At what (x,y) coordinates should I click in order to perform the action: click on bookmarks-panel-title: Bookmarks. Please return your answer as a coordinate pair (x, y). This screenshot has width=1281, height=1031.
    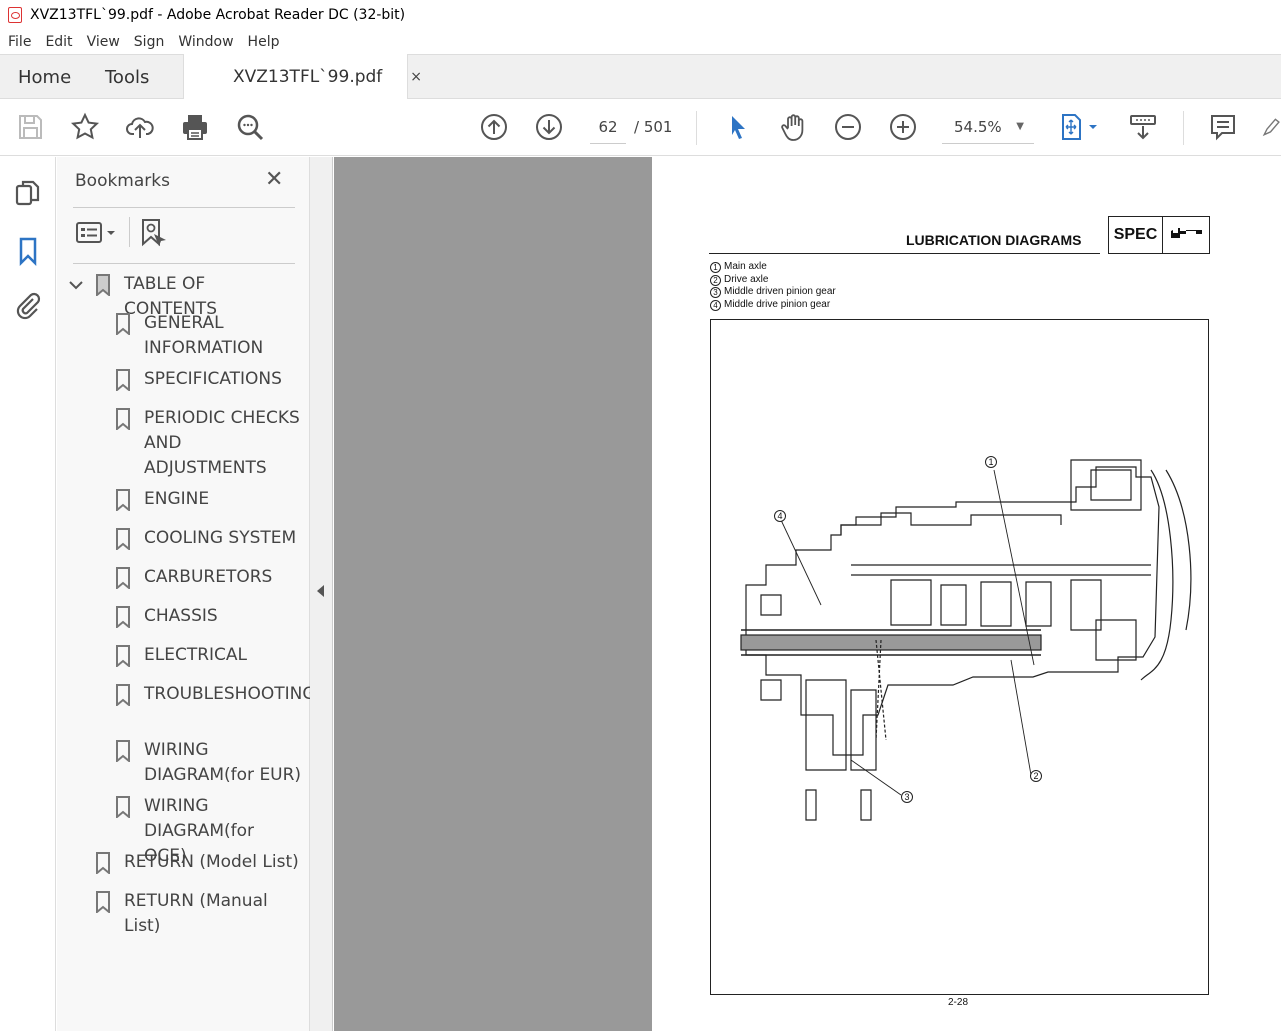
    Looking at the image, I should click on (122, 181).